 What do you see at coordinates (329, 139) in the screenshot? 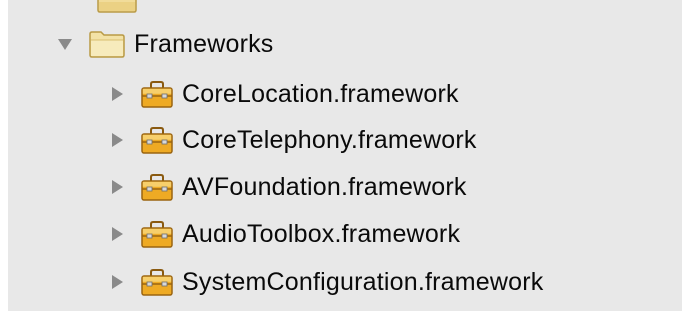
I see `tree-row-label: CoreTelephony.framework` at bounding box center [329, 139].